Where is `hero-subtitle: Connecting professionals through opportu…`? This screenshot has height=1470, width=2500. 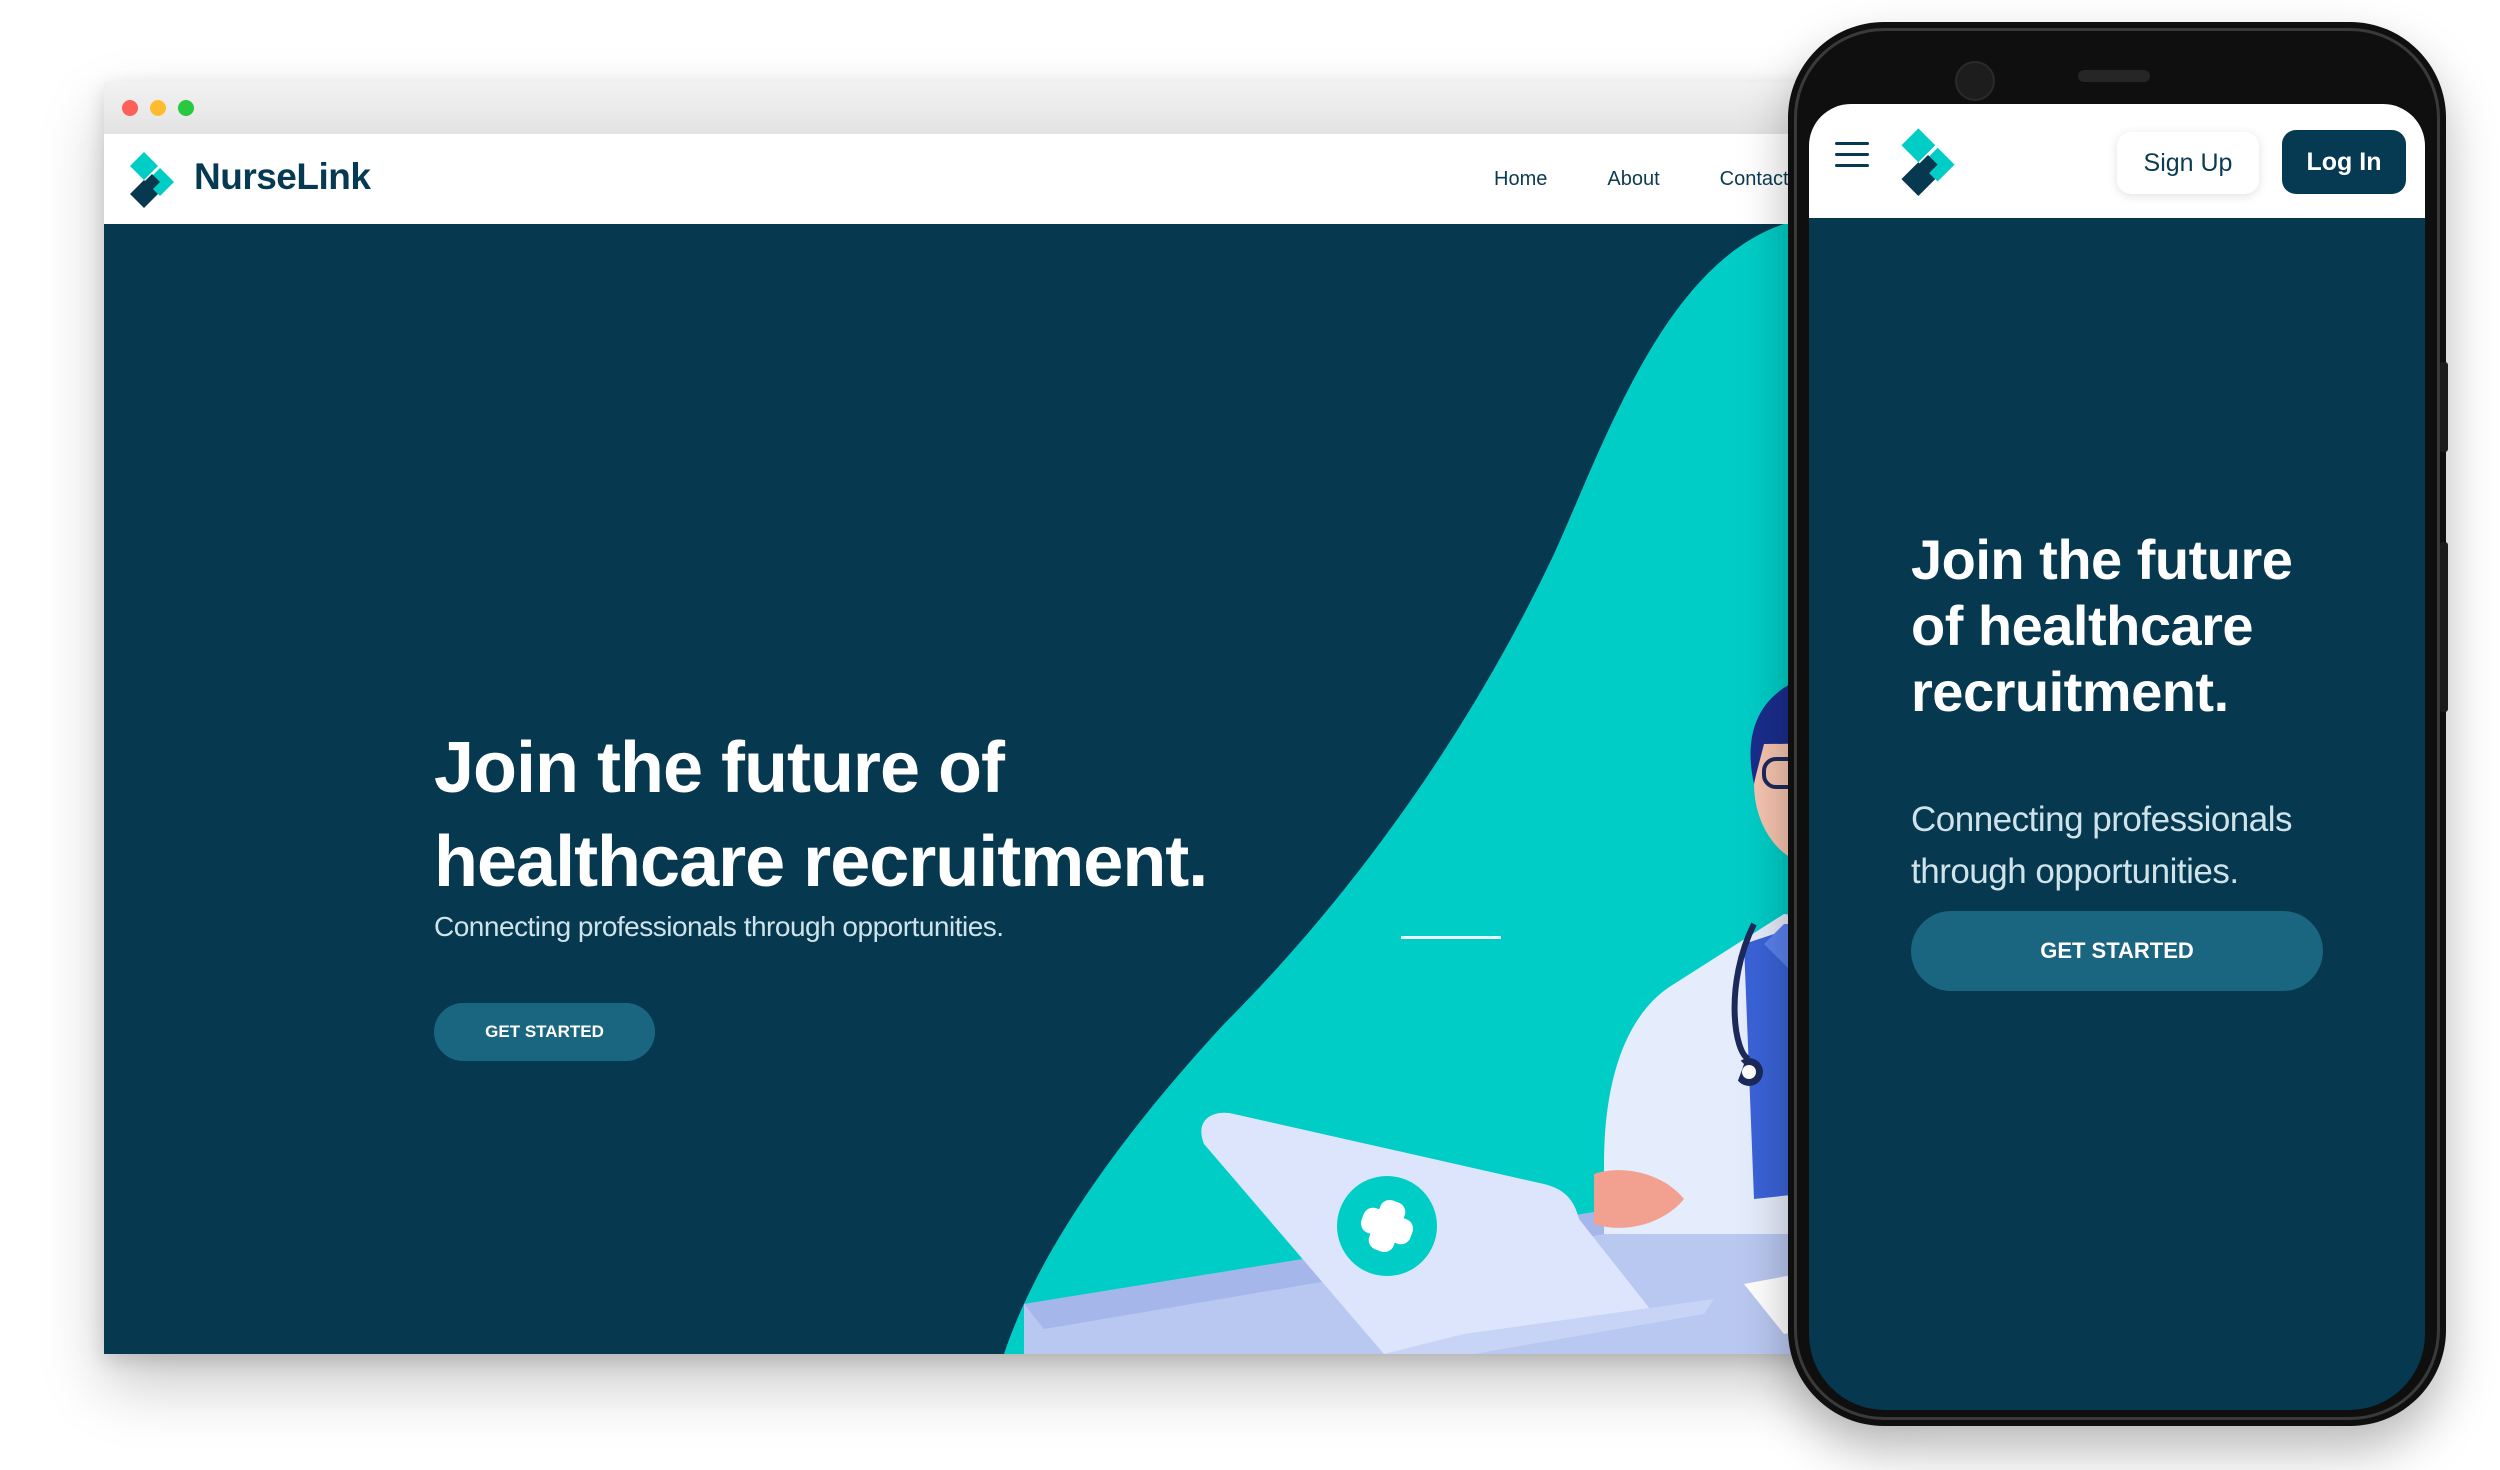
hero-subtitle: Connecting professionals through opportu… is located at coordinates (719, 926).